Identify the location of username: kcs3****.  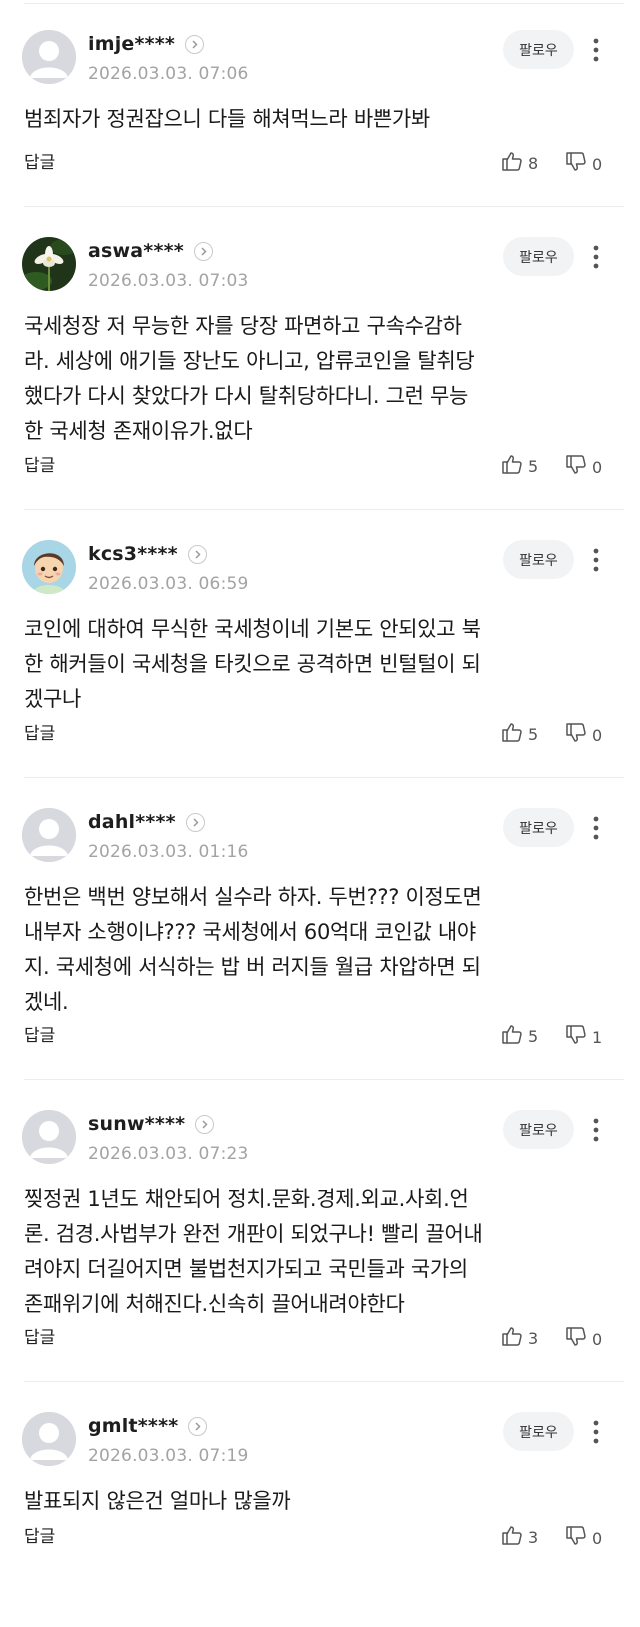
(133, 554).